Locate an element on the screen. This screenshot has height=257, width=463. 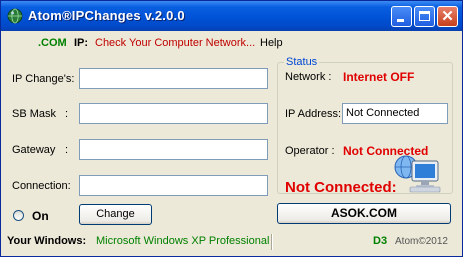
operator-label: Operator : is located at coordinates (310, 151).